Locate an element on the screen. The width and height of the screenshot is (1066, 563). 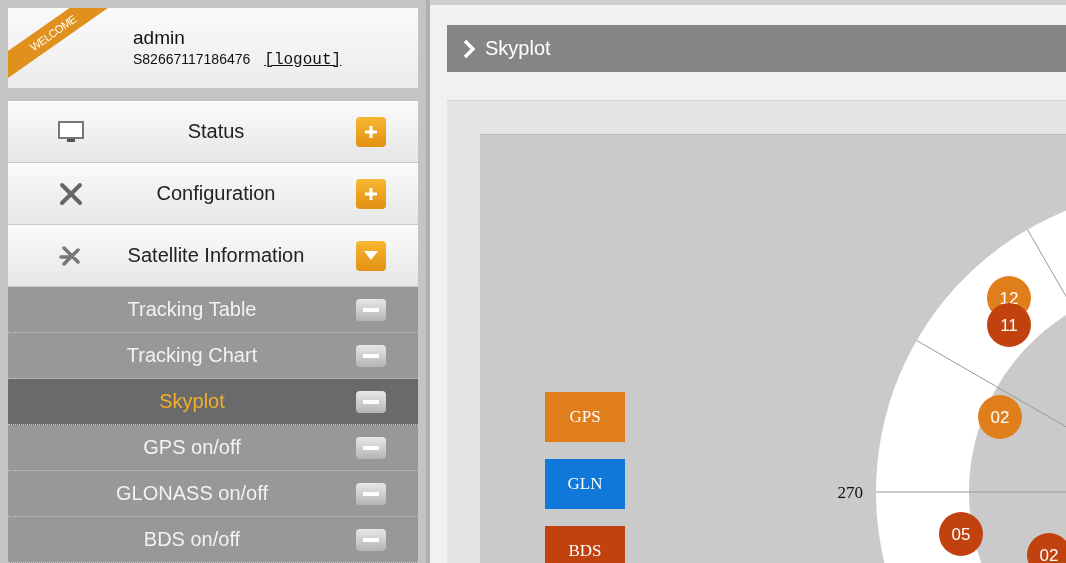
menu-item: Configuration is located at coordinates (213, 194).